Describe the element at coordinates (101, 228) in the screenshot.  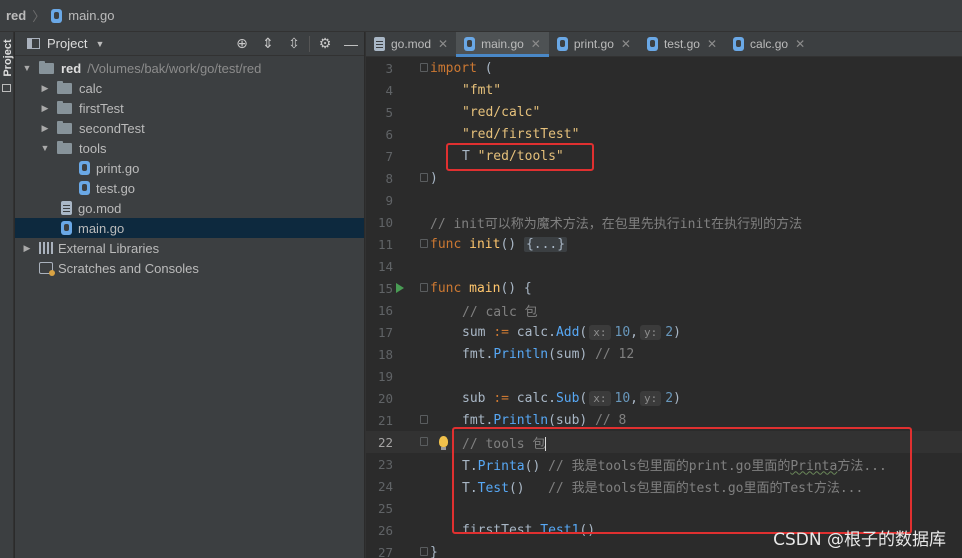
I see `tree-item-label: main.go` at that location.